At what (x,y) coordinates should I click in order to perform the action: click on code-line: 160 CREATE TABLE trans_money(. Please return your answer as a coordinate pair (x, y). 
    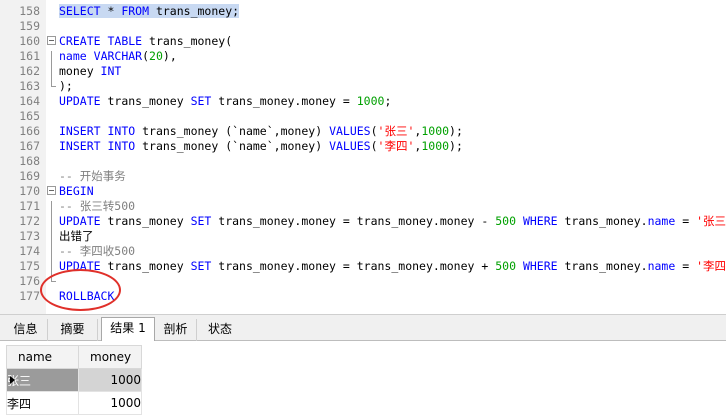
    Looking at the image, I should click on (363, 41).